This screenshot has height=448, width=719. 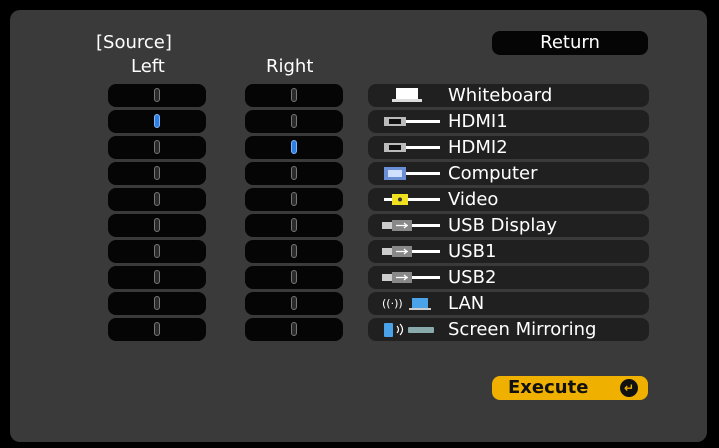 I want to click on left-radio-usb-display, so click(x=157, y=225).